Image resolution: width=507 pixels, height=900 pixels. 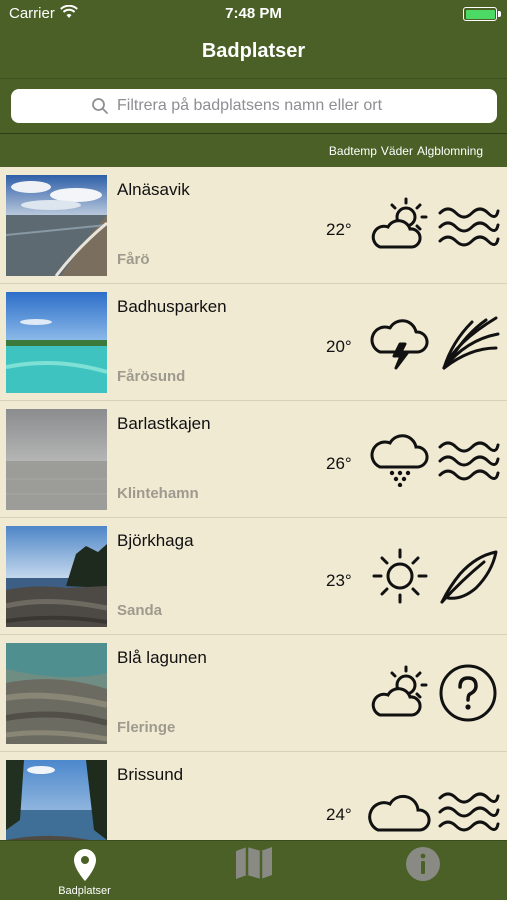 I want to click on list-item: Brissund 24°, so click(x=253, y=796).